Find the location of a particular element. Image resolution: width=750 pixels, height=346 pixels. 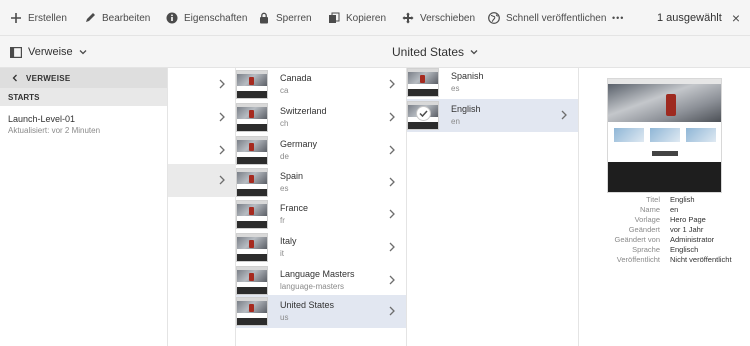

lock-label: Sperren is located at coordinates (294, 18).